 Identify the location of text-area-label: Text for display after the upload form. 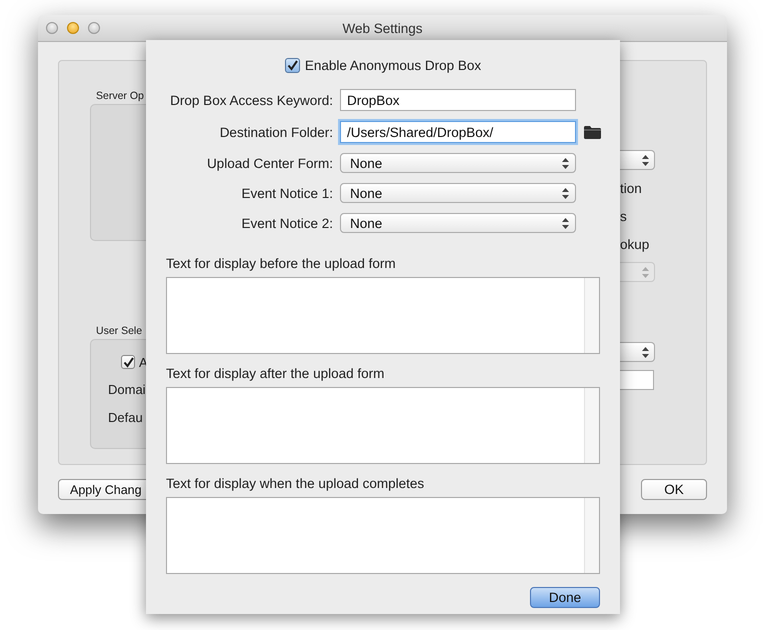
(276, 374).